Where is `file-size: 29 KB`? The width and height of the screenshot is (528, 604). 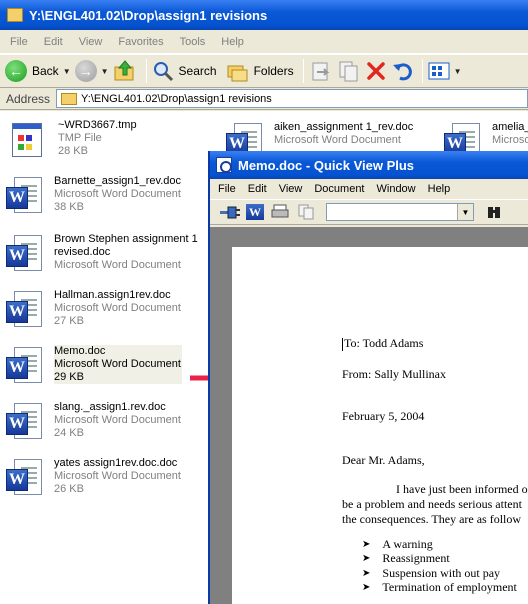
file-size: 29 KB is located at coordinates (69, 377).